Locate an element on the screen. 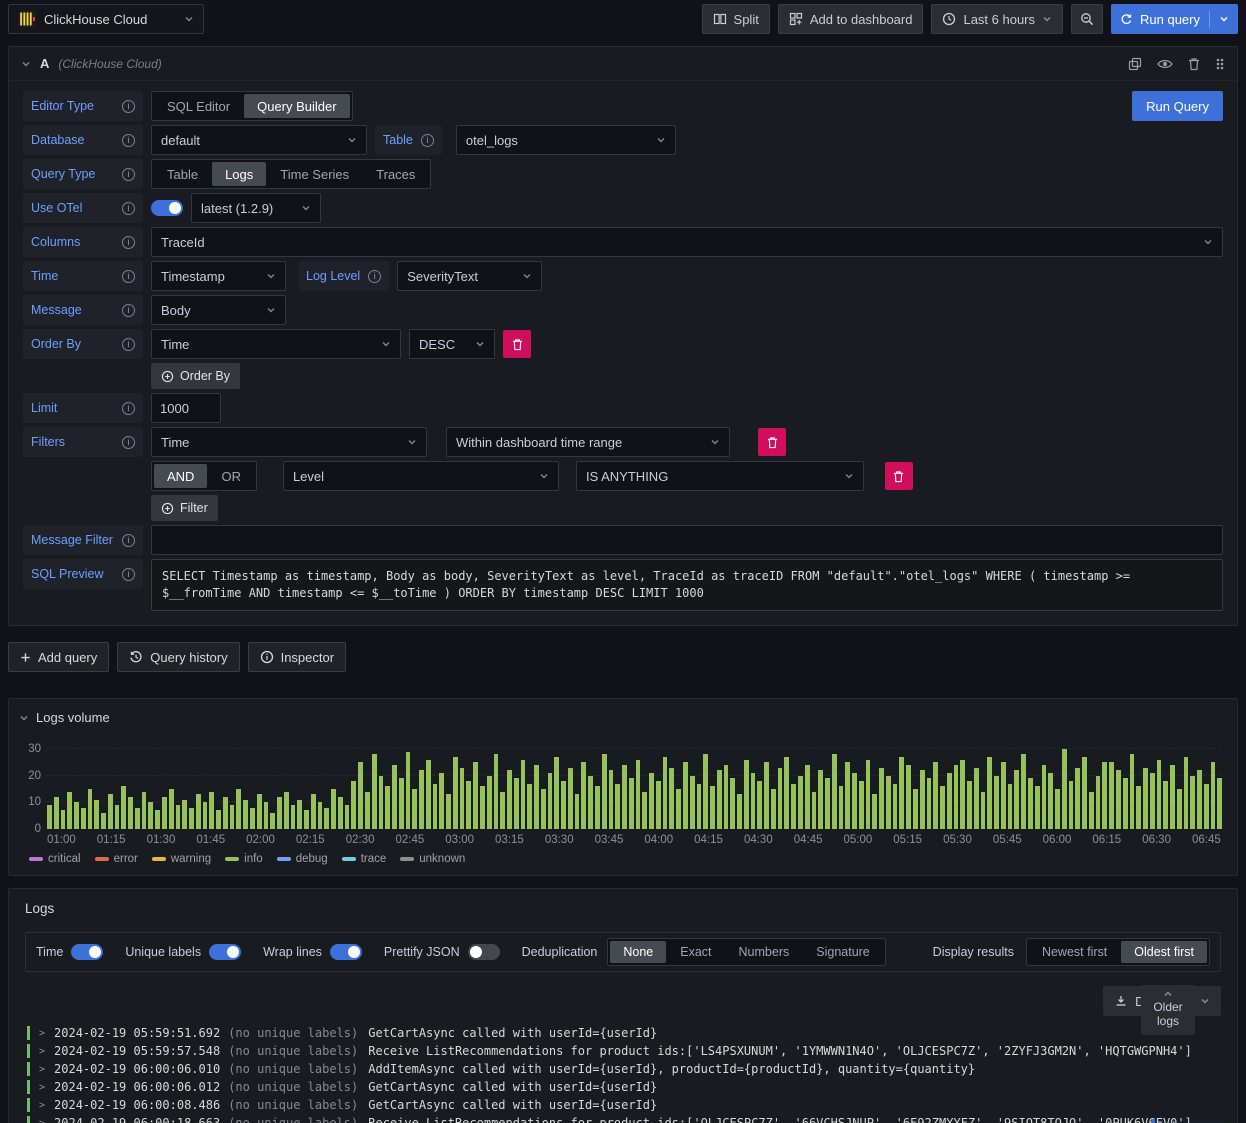  database-select: default is located at coordinates (259, 140).